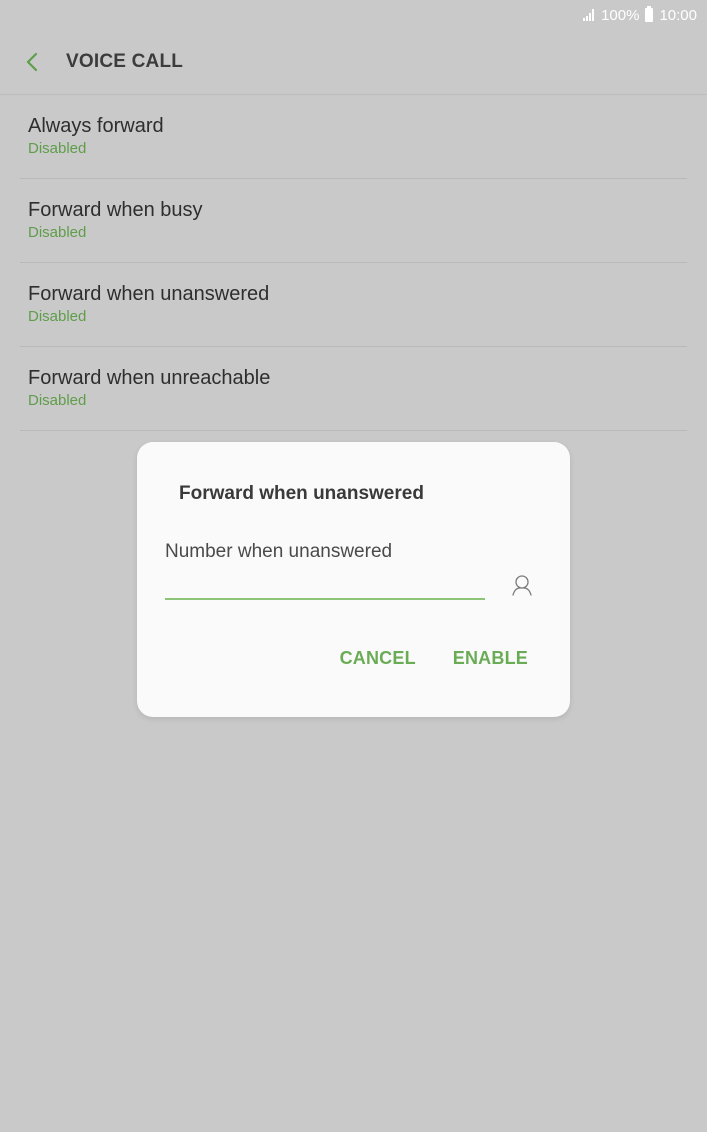  What do you see at coordinates (279, 551) in the screenshot?
I see `number-field-label: Number when unanswered` at bounding box center [279, 551].